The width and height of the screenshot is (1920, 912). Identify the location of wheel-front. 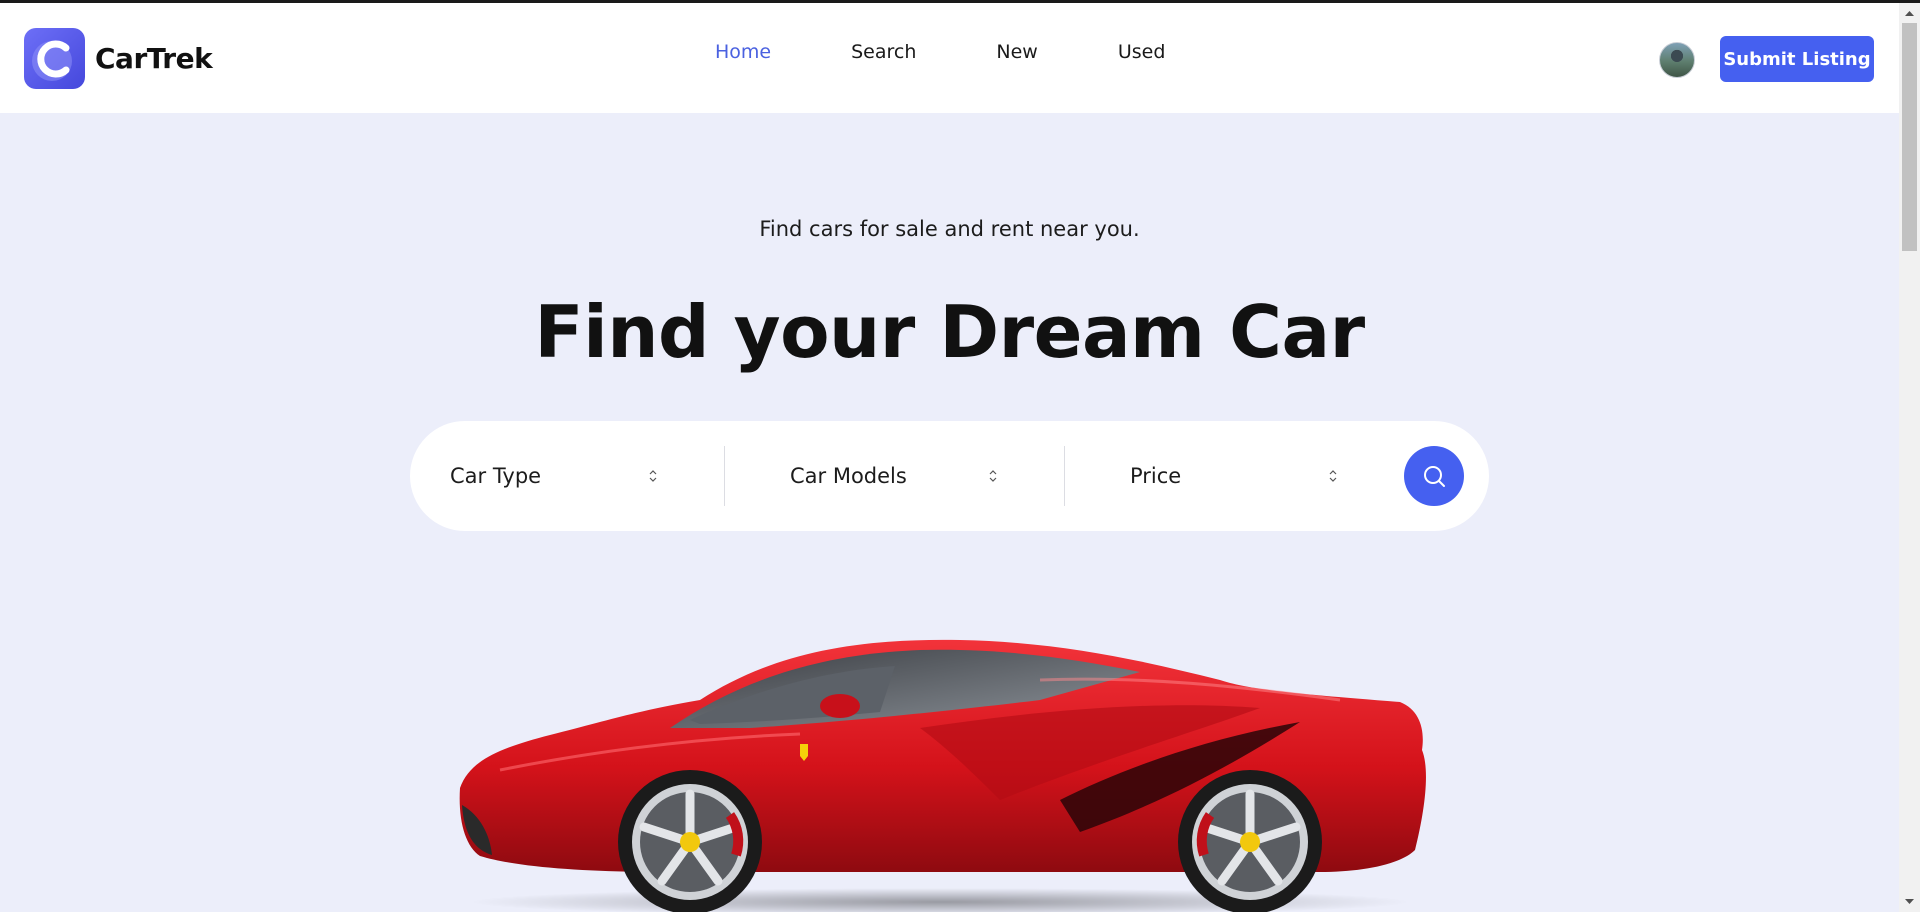
(690, 841).